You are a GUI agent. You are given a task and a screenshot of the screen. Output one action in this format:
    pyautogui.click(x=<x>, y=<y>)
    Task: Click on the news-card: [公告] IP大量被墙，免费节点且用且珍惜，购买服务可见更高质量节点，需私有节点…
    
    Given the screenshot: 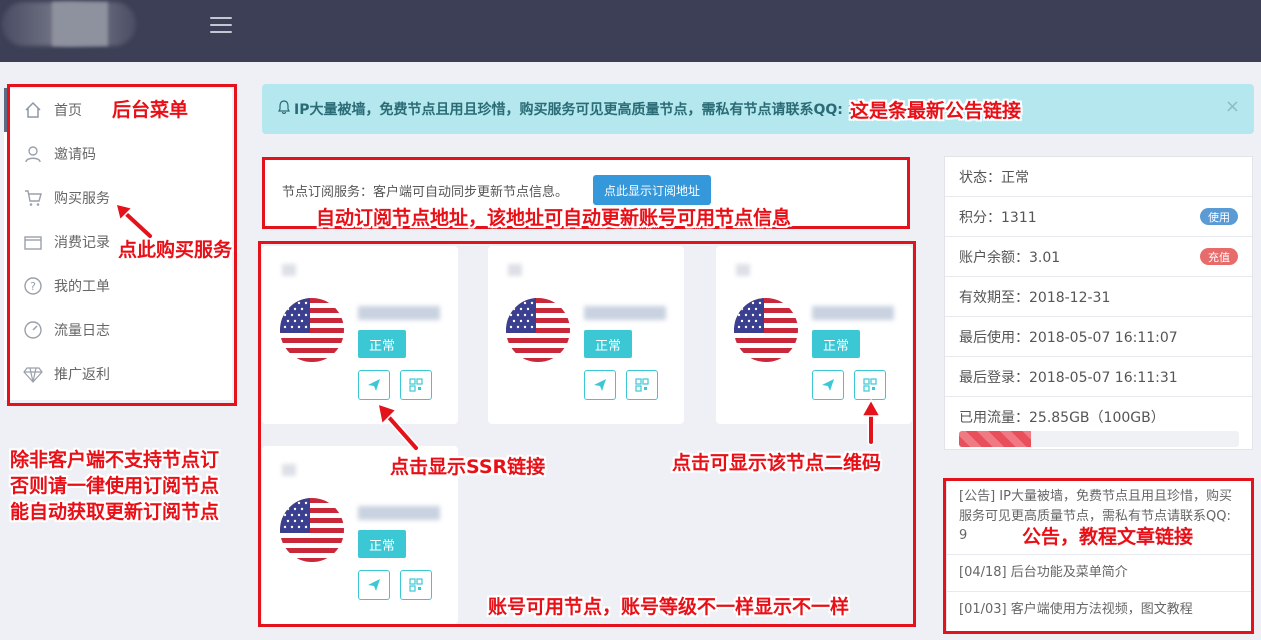 What is the action you would take?
    pyautogui.click(x=1099, y=556)
    